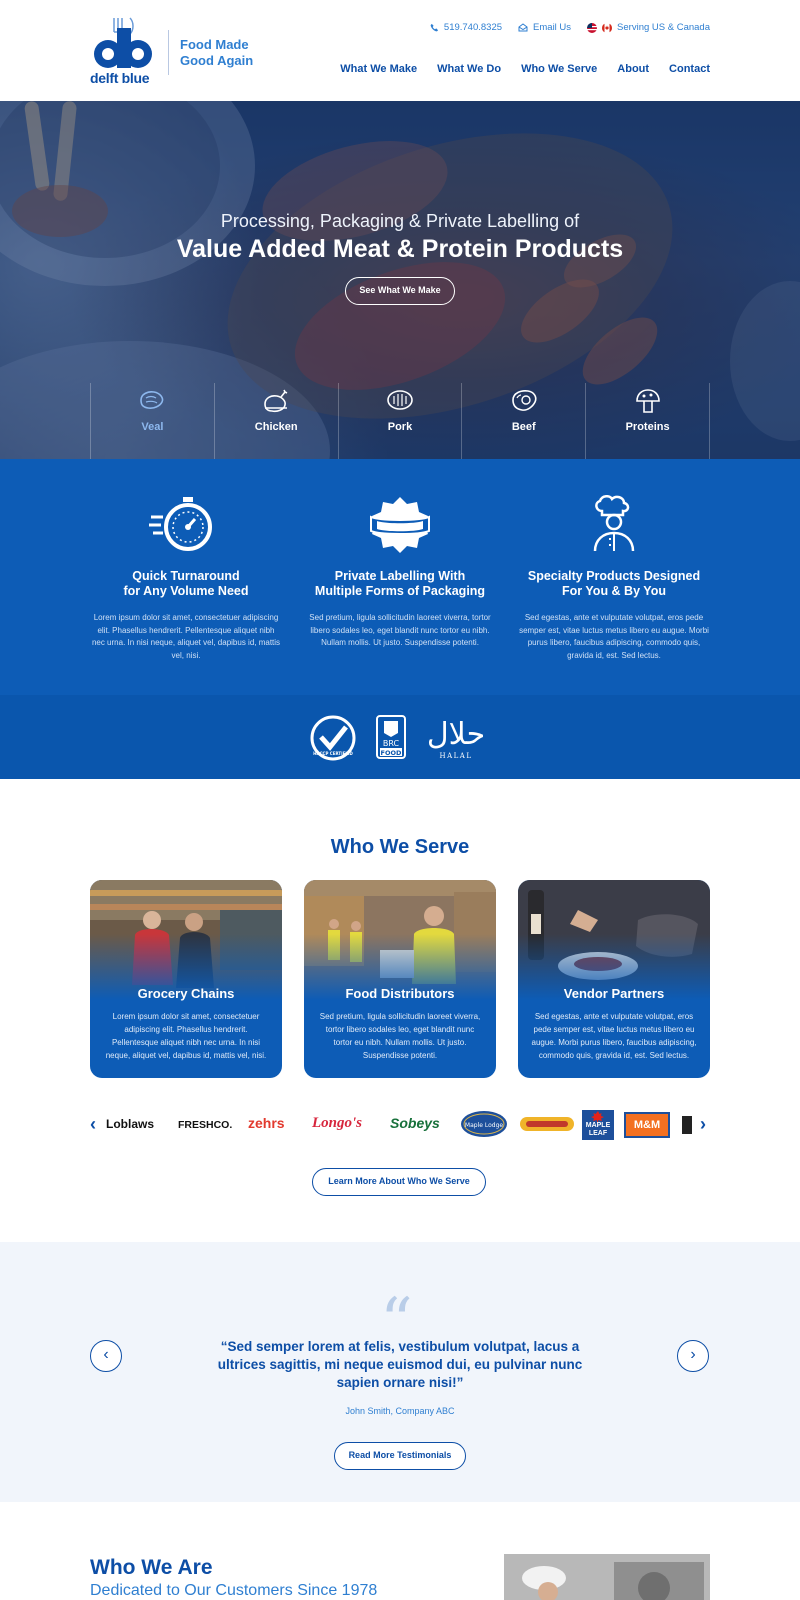 Image resolution: width=800 pixels, height=1600 pixels. What do you see at coordinates (687, 1125) in the screenshot?
I see `brand-logo-partial` at bounding box center [687, 1125].